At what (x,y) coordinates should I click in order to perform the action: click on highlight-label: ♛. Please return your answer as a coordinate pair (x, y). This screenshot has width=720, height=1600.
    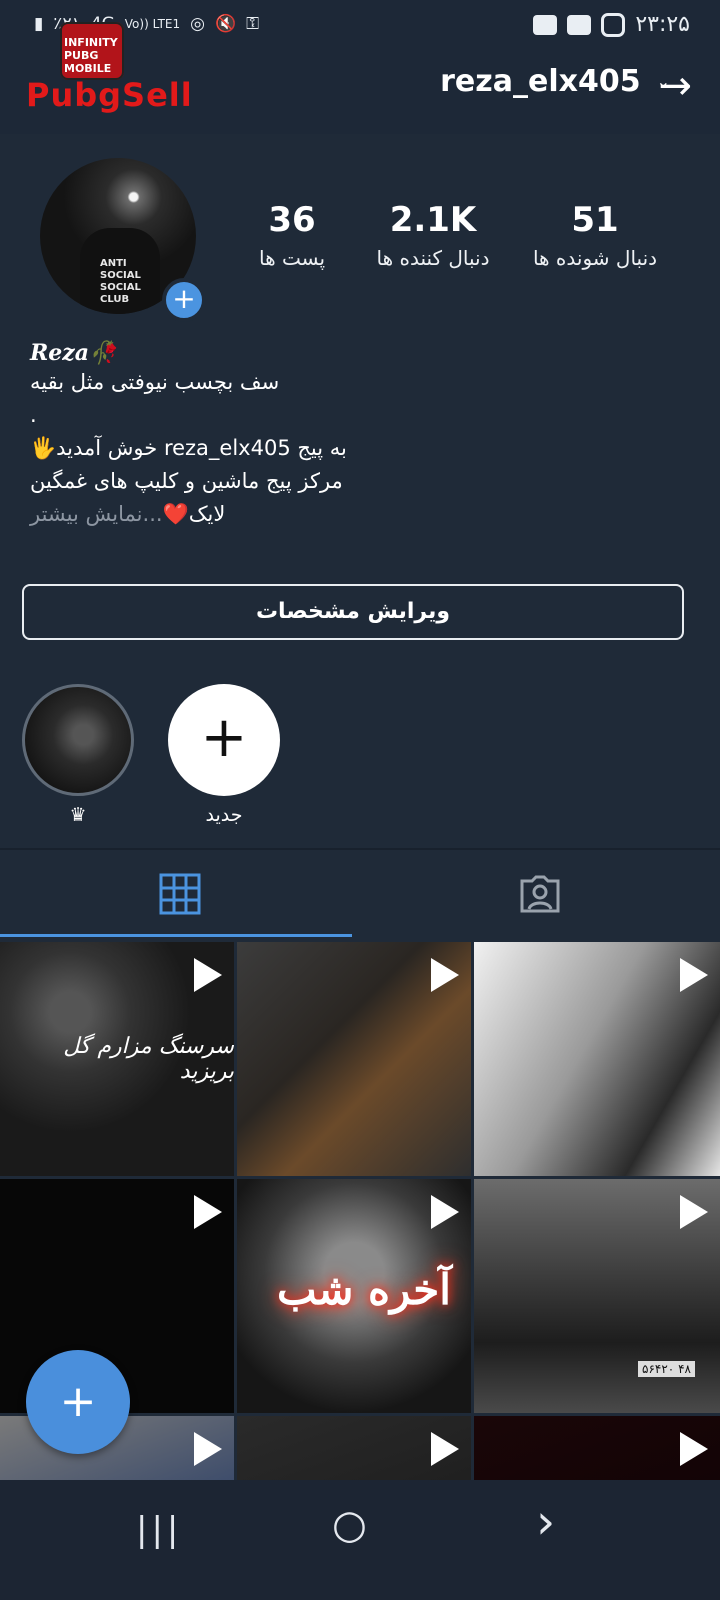
    Looking at the image, I should click on (78, 815).